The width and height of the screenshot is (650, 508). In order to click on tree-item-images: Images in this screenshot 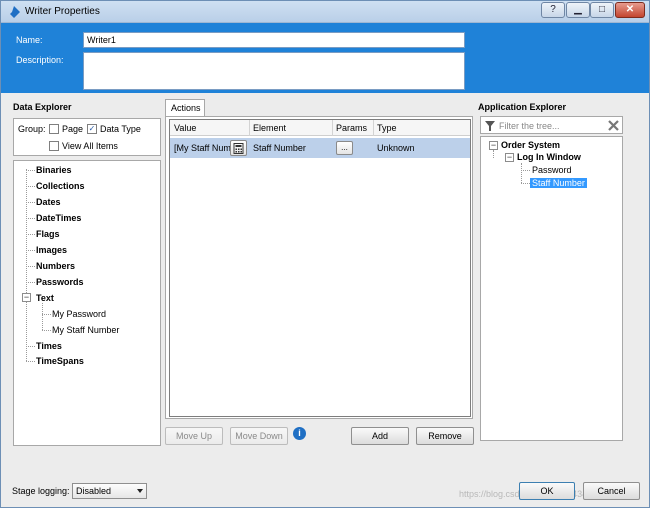, I will do `click(51, 250)`.